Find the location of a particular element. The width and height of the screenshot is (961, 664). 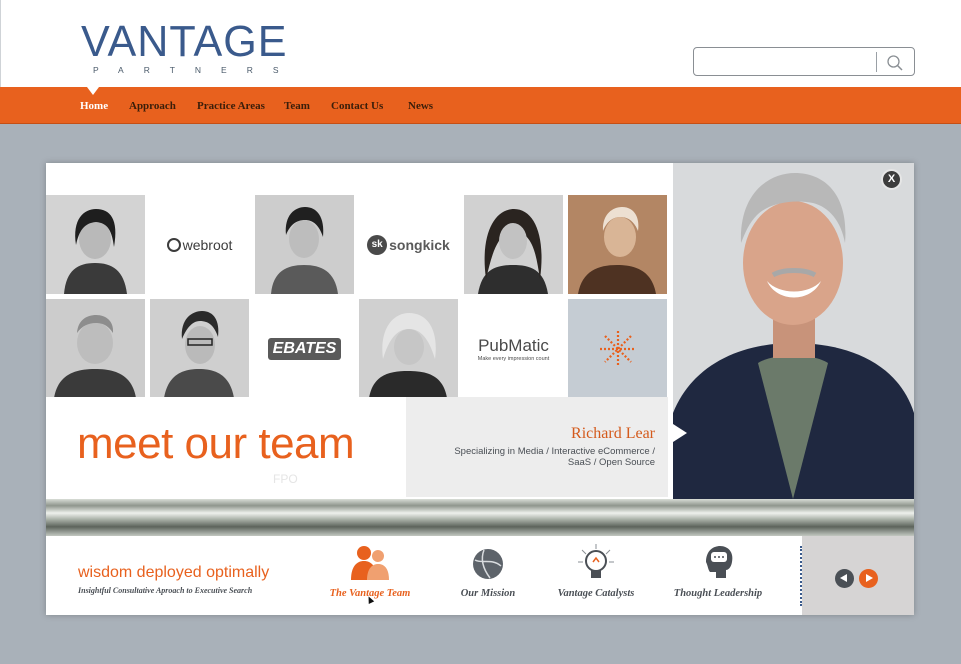

ebates-logo: EBATES is located at coordinates (304, 348).